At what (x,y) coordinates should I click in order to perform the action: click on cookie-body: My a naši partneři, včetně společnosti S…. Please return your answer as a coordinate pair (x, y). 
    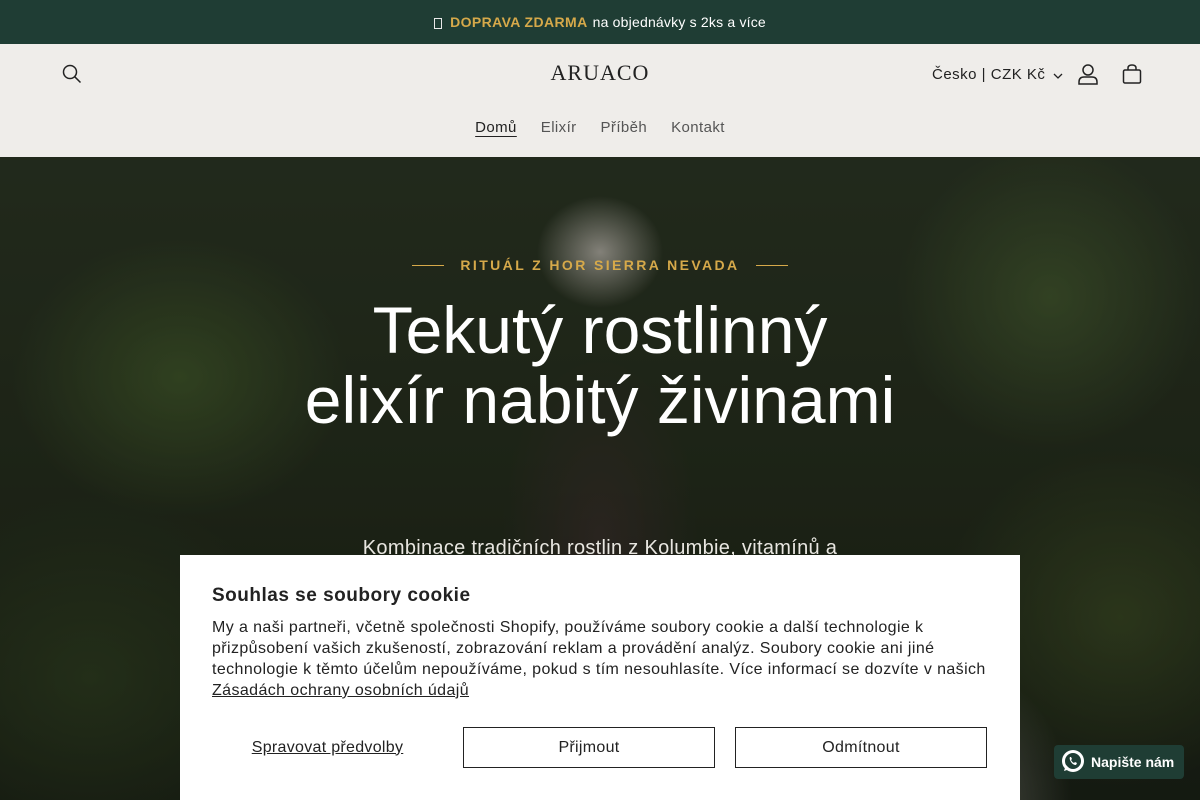
    Looking at the image, I should click on (600, 659).